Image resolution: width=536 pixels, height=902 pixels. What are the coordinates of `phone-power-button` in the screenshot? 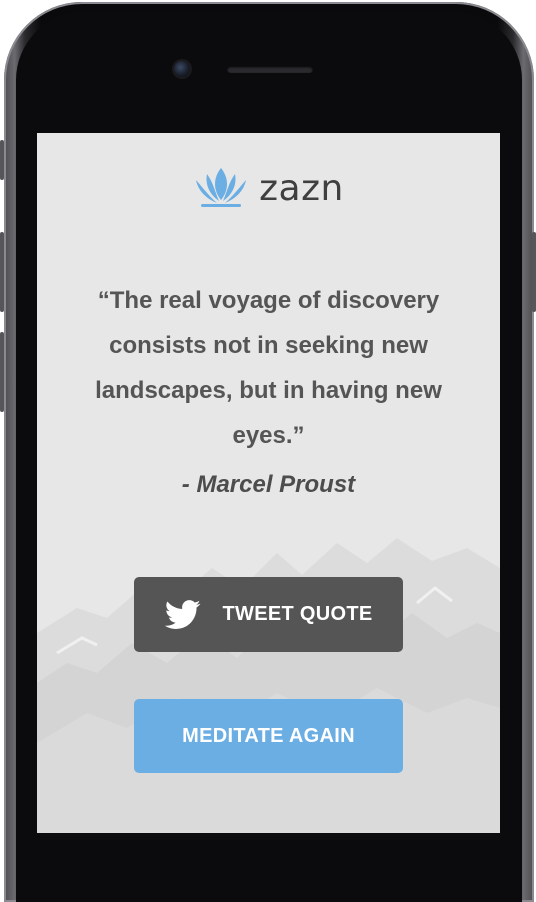 It's located at (534, 272).